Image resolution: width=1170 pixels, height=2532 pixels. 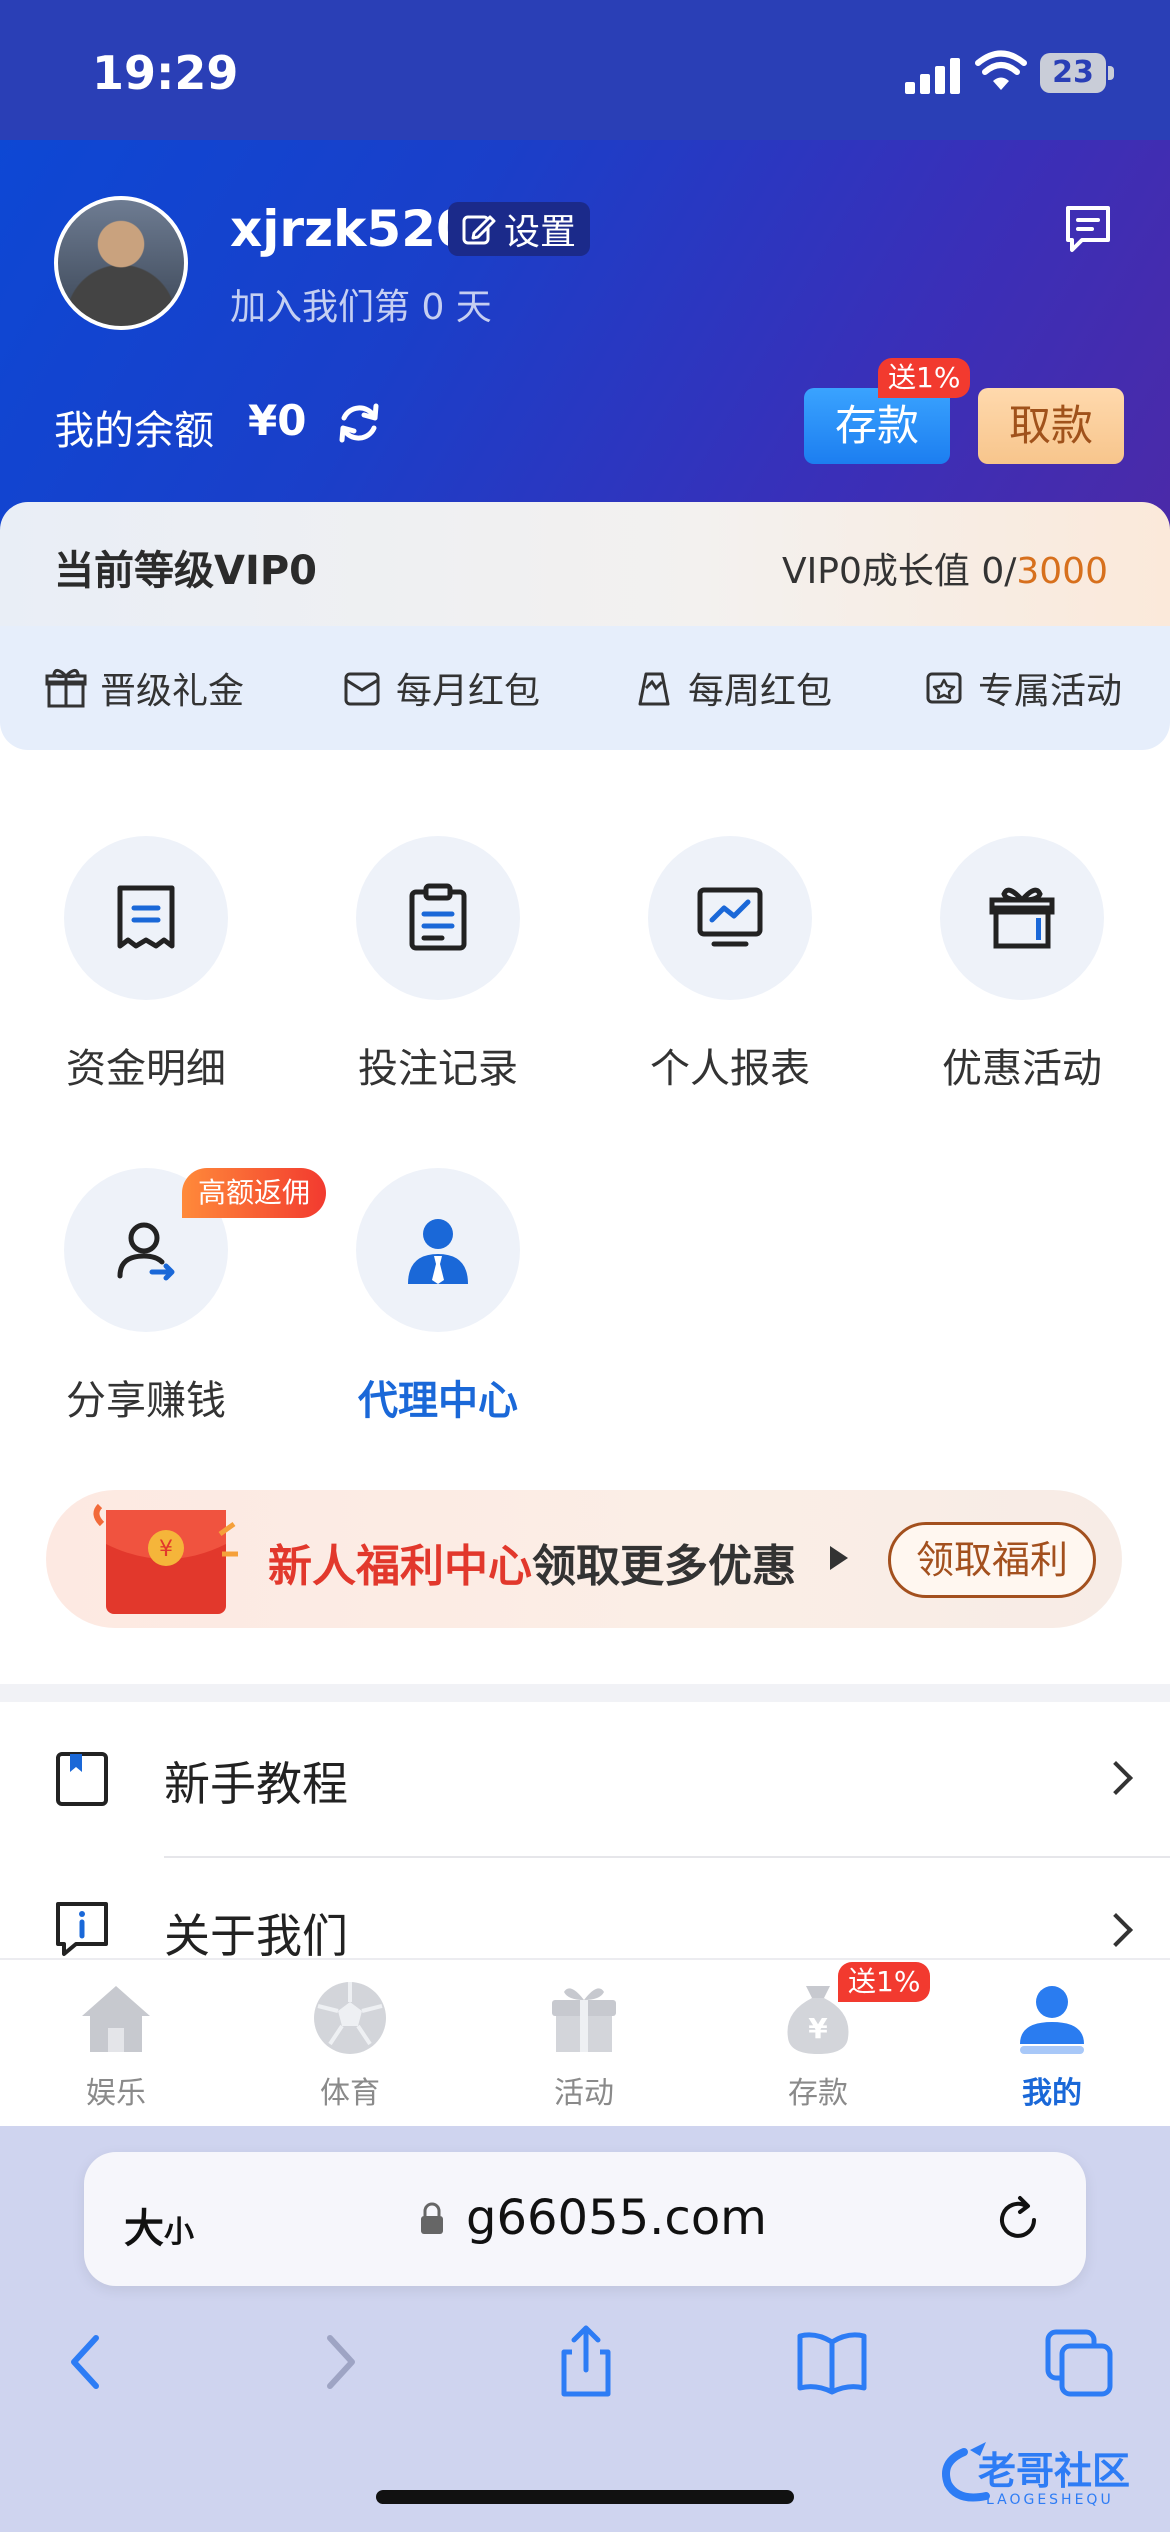 What do you see at coordinates (146, 1069) in the screenshot?
I see `grid-label: 资金明细` at bounding box center [146, 1069].